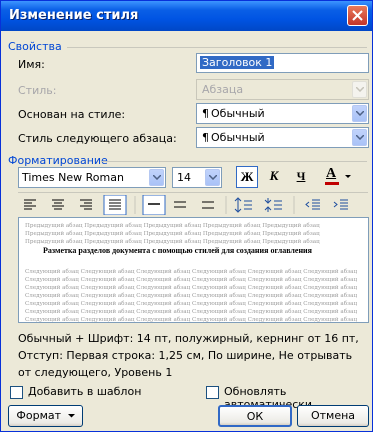 The height and width of the screenshot is (432, 373). What do you see at coordinates (184, 177) in the screenshot?
I see `font-size-value: 14` at bounding box center [184, 177].